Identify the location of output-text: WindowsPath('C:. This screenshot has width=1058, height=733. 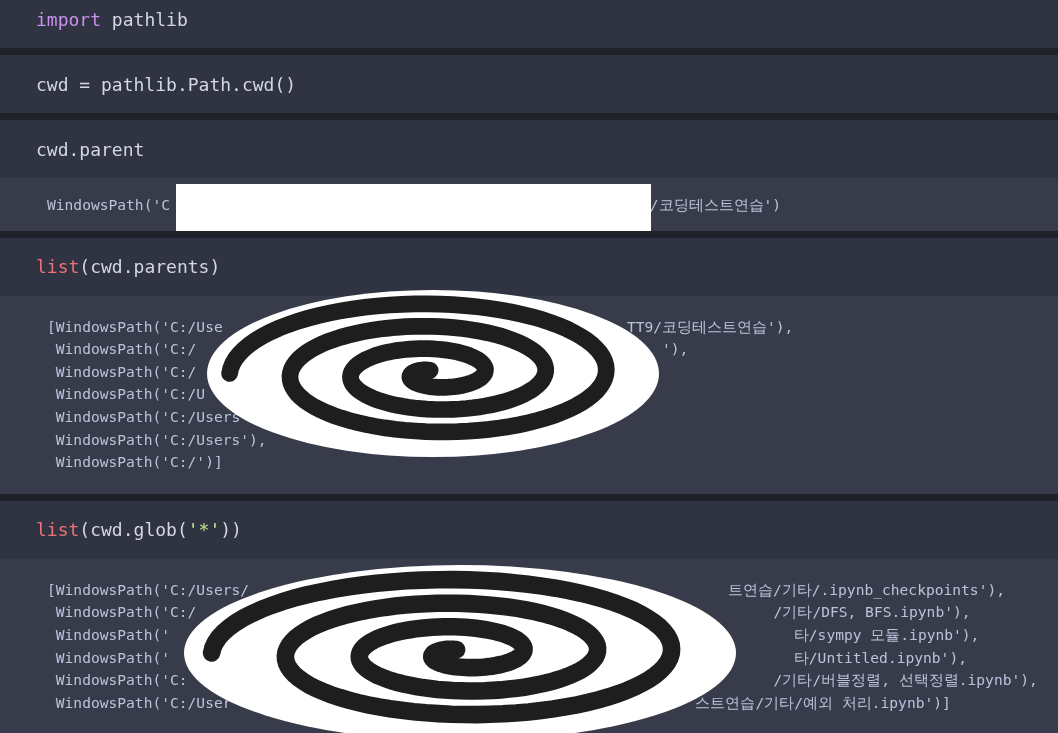
(121, 680).